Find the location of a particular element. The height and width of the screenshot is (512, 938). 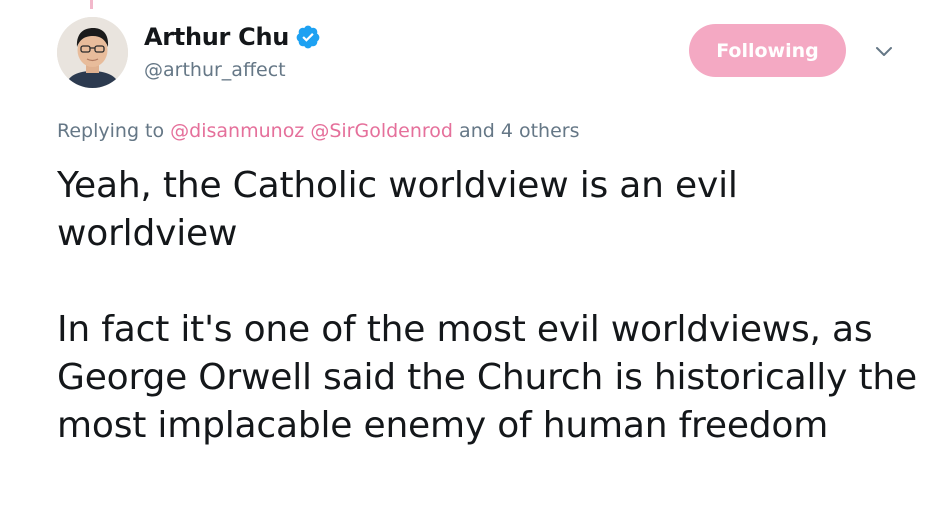

following-button: Following is located at coordinates (767, 50).